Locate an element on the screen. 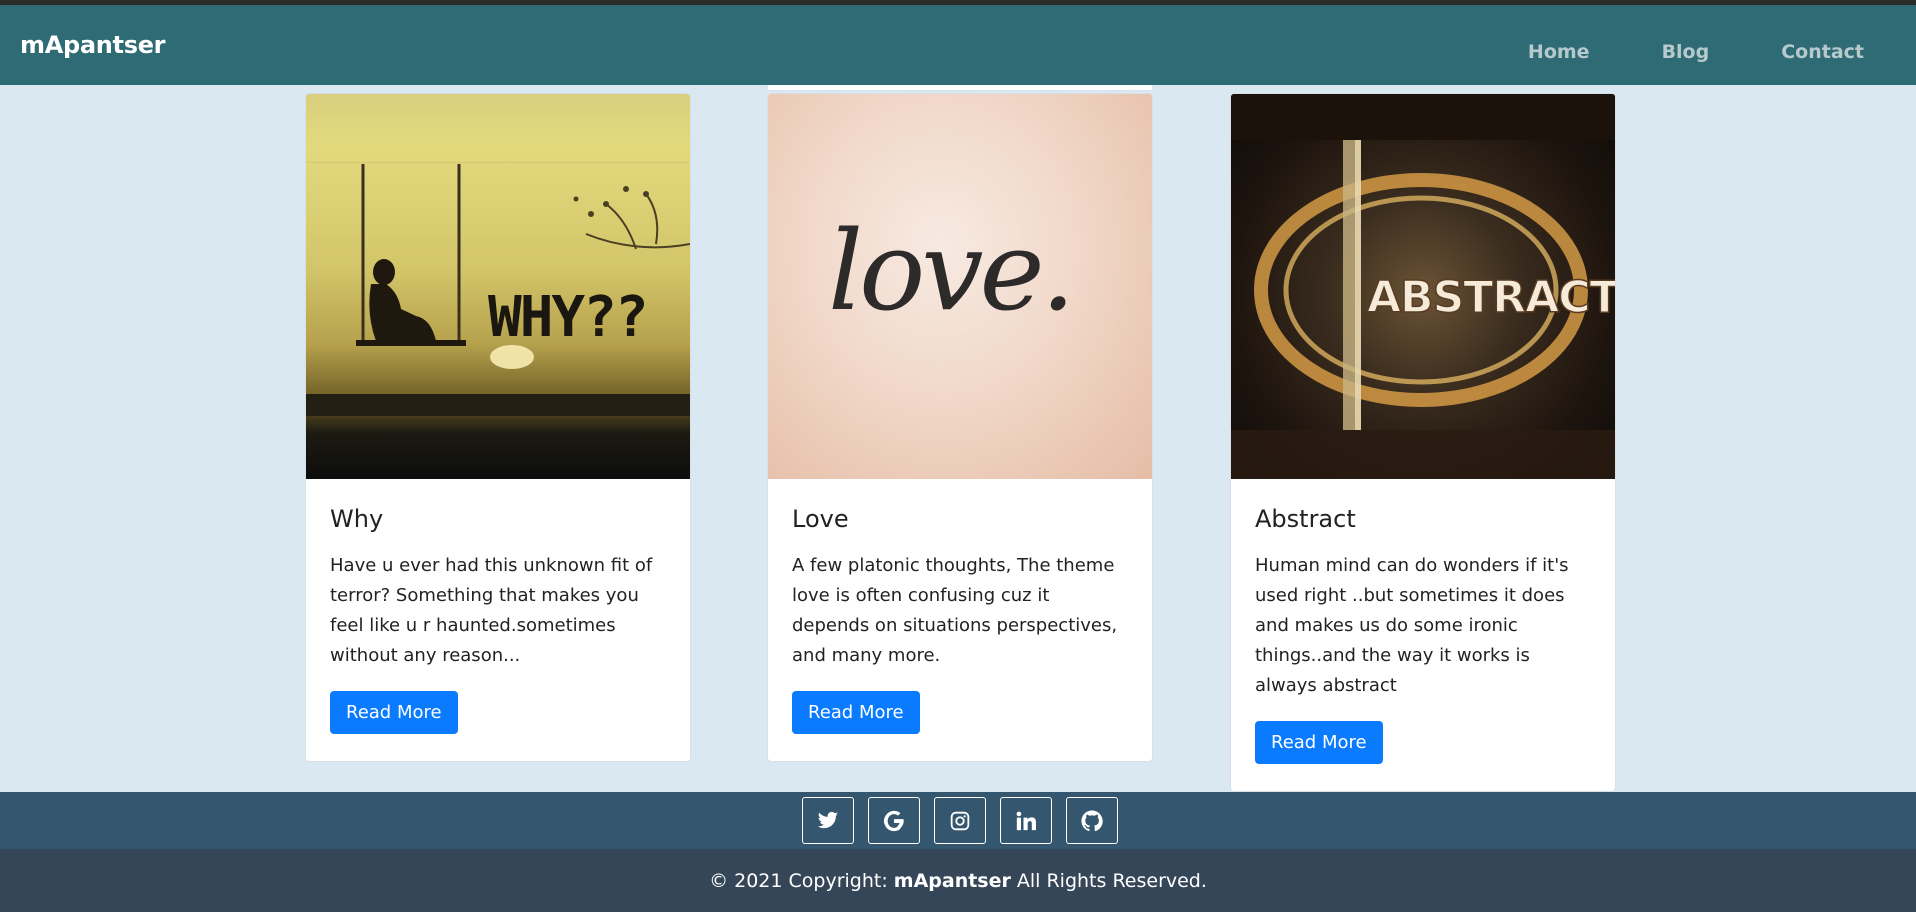 The height and width of the screenshot is (912, 1916). love-illustration: love. is located at coordinates (952, 271).